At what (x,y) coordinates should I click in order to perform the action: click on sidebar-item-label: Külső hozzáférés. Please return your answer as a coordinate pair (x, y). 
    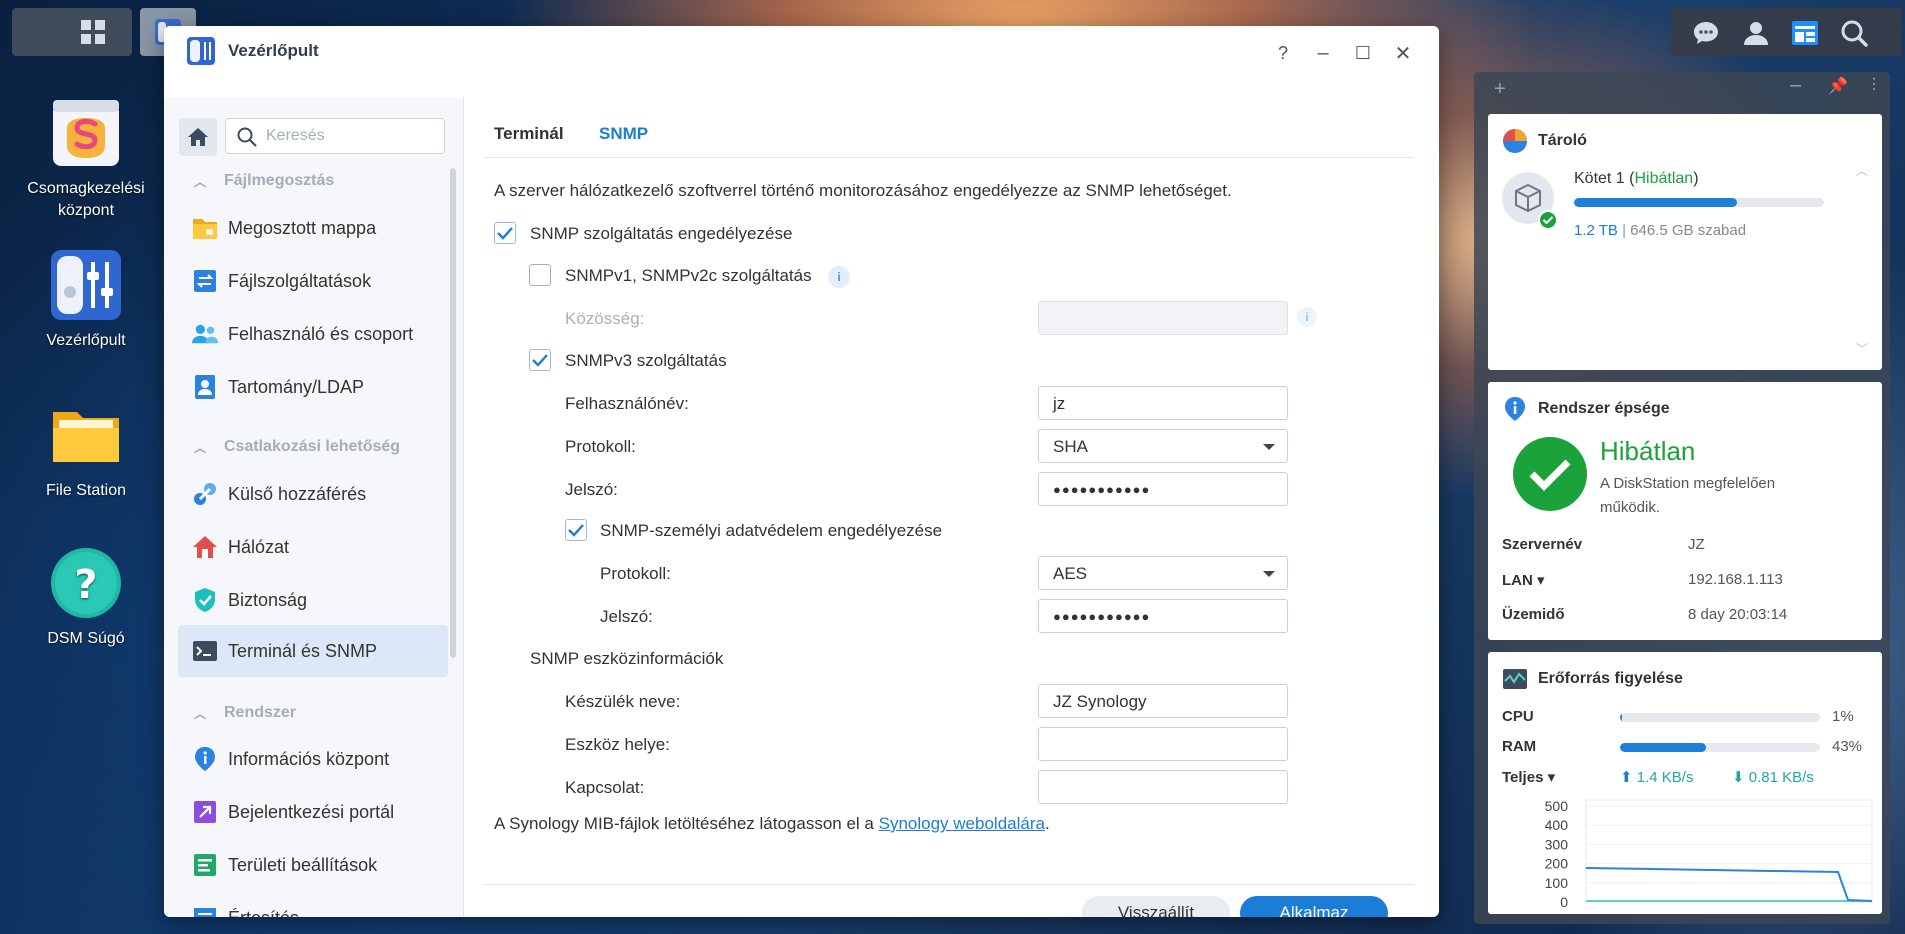
    Looking at the image, I should click on (297, 493).